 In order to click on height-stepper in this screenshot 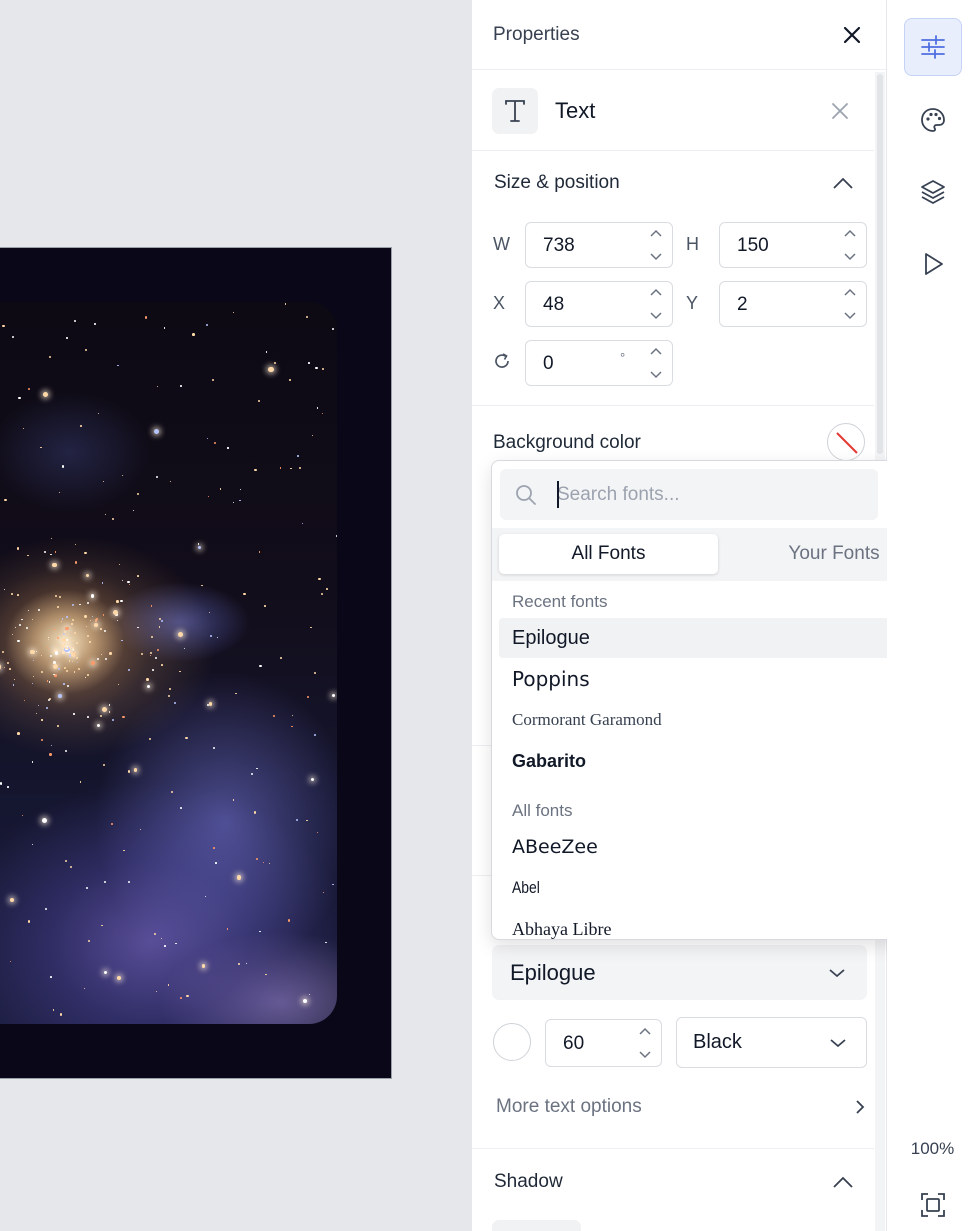, I will do `click(850, 245)`.